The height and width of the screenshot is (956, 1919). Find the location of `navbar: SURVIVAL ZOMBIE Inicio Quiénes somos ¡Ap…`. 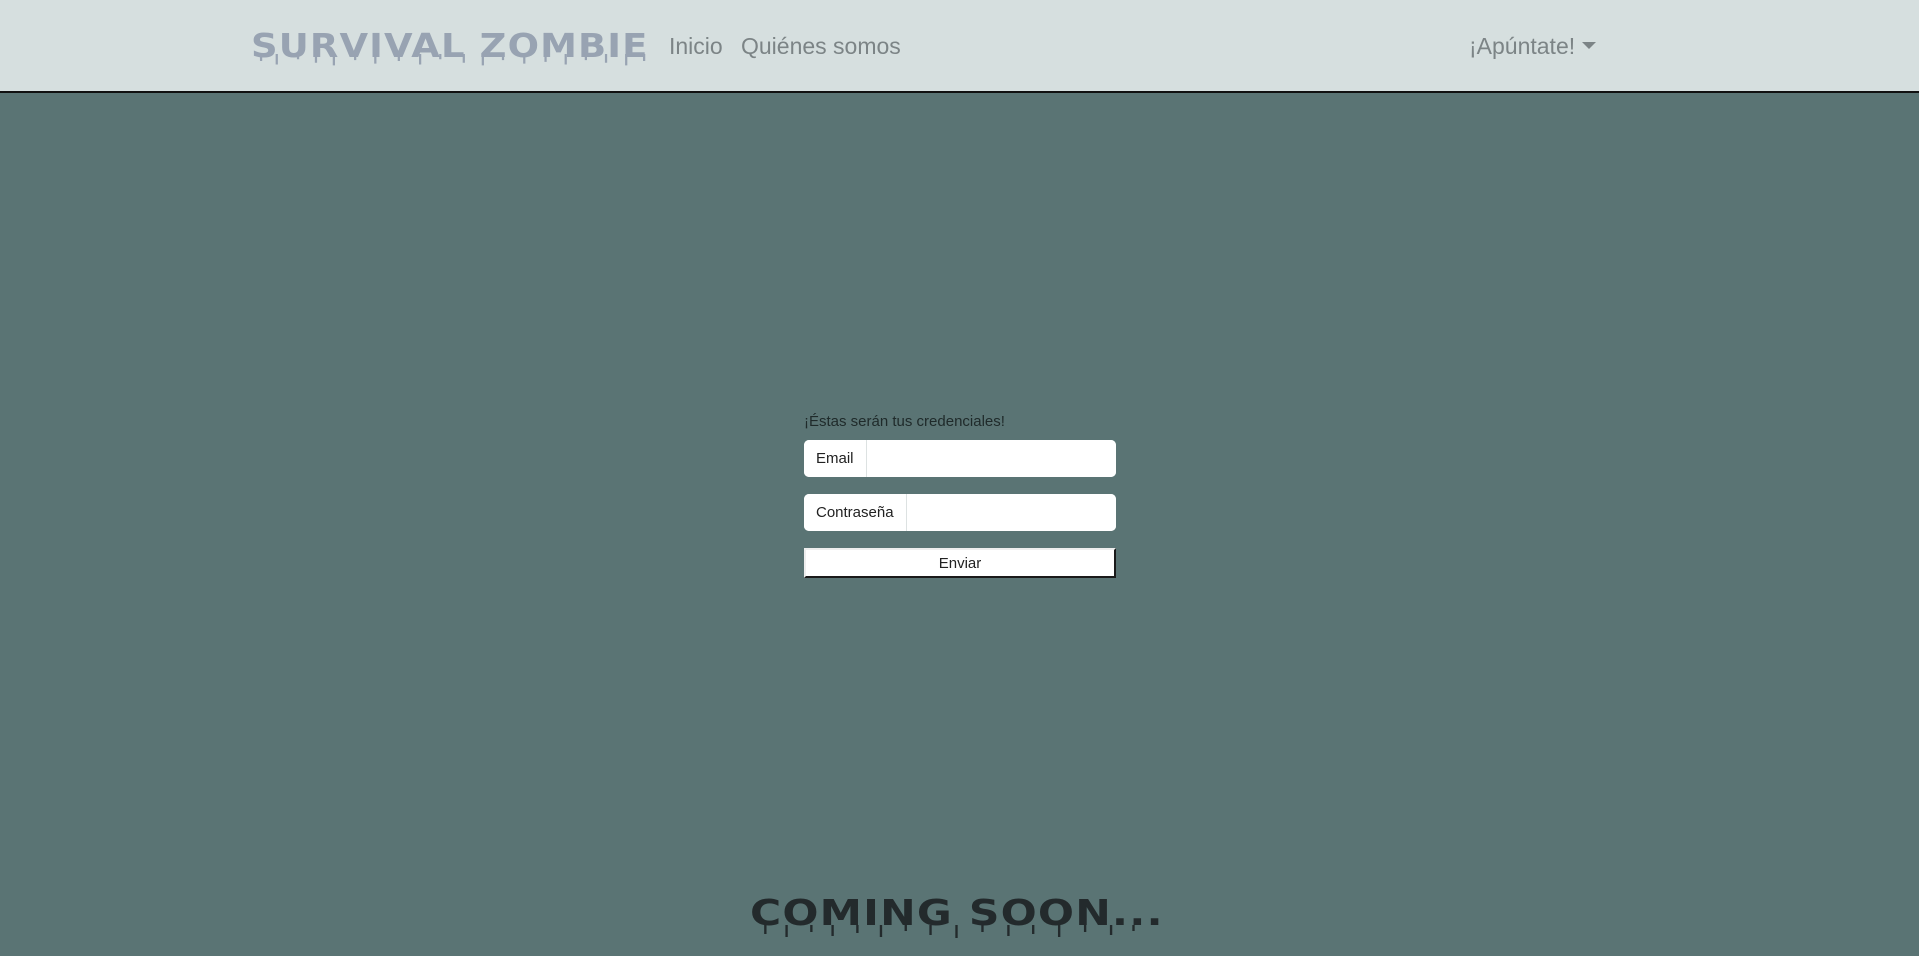

navbar: SURVIVAL ZOMBIE Inicio Quiénes somos ¡Ap… is located at coordinates (959, 46).